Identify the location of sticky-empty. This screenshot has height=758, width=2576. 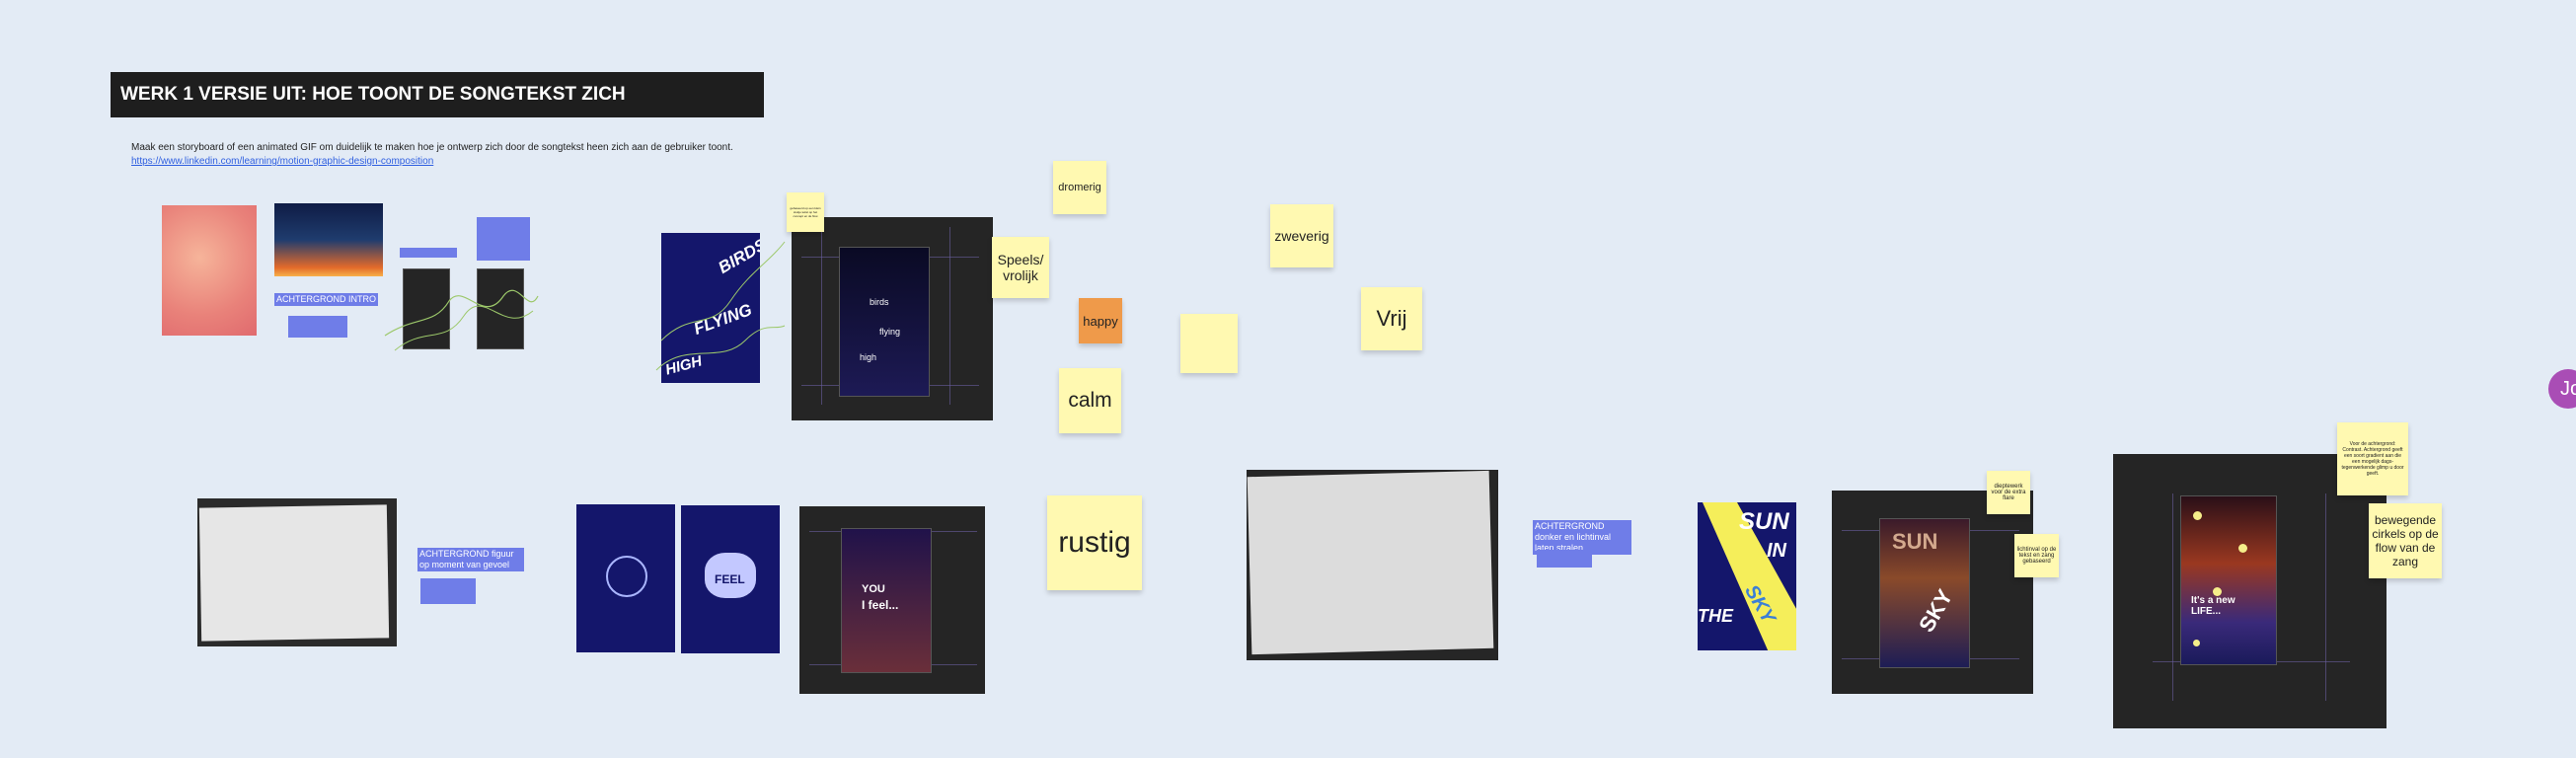
(1209, 343).